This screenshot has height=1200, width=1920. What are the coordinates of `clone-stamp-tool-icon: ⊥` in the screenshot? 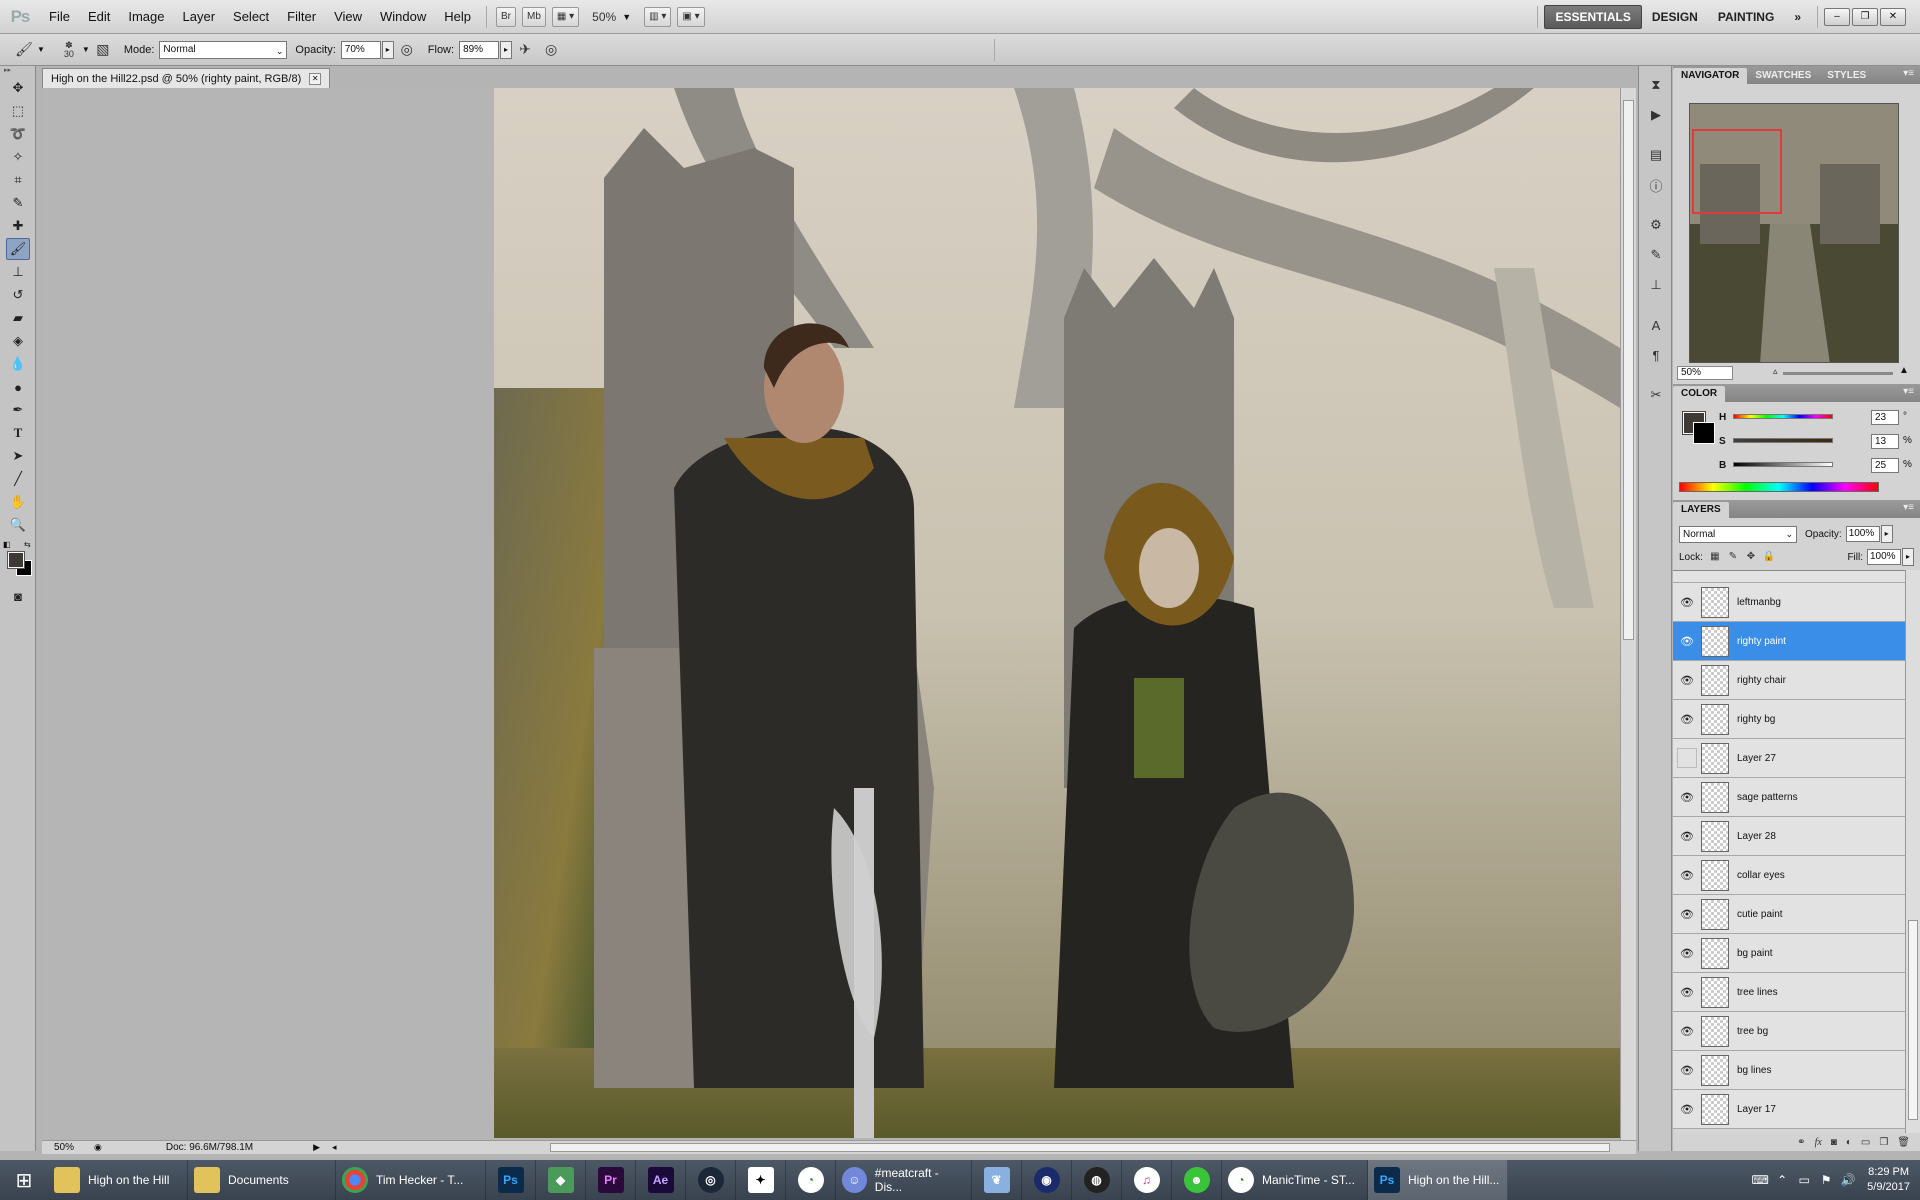 It's located at (18, 272).